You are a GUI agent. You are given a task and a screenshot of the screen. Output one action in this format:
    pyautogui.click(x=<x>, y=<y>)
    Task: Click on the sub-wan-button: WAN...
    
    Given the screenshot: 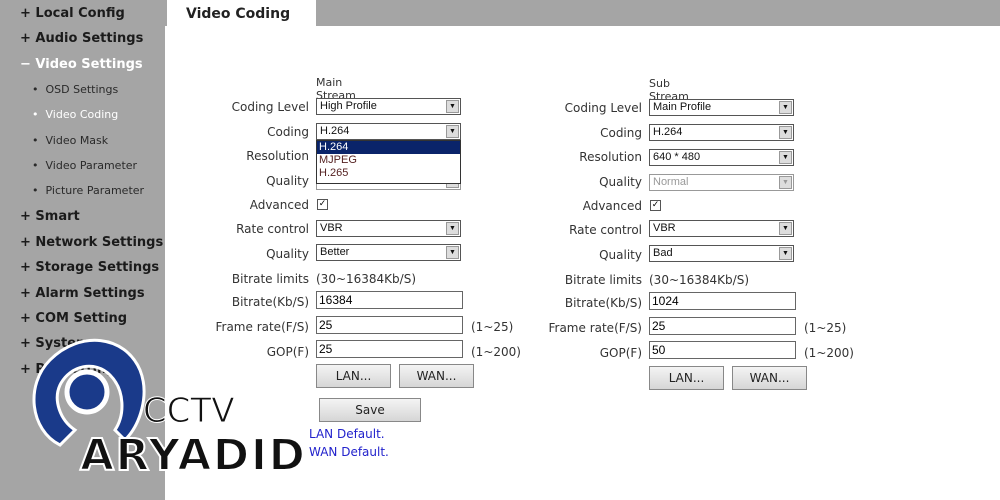 What is the action you would take?
    pyautogui.click(x=769, y=378)
    